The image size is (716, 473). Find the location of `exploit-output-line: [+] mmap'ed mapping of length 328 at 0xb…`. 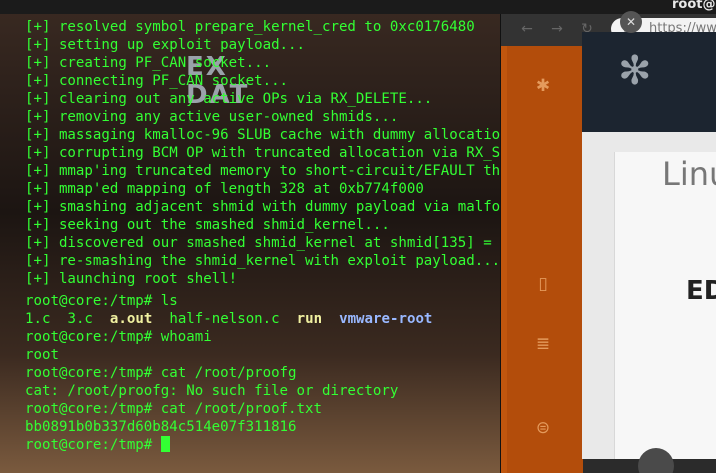

exploit-output-line: [+] mmap'ed mapping of length 328 at 0xb… is located at coordinates (224, 189).